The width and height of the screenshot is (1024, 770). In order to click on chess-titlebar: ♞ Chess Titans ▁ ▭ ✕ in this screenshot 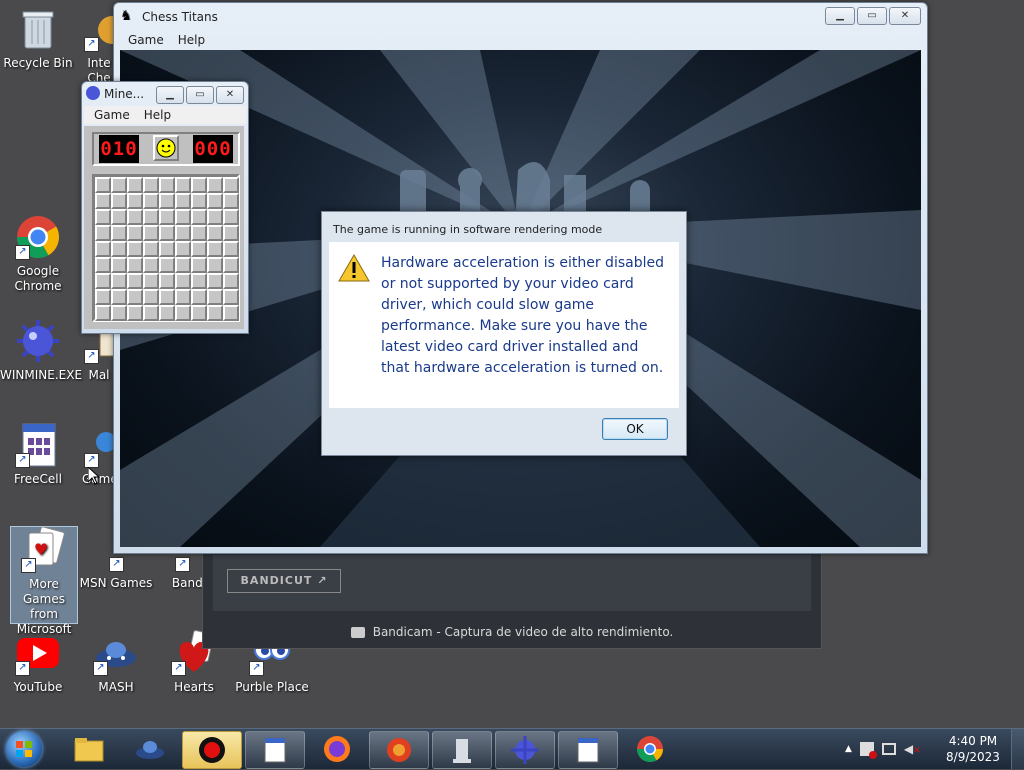, I will do `click(520, 16)`.